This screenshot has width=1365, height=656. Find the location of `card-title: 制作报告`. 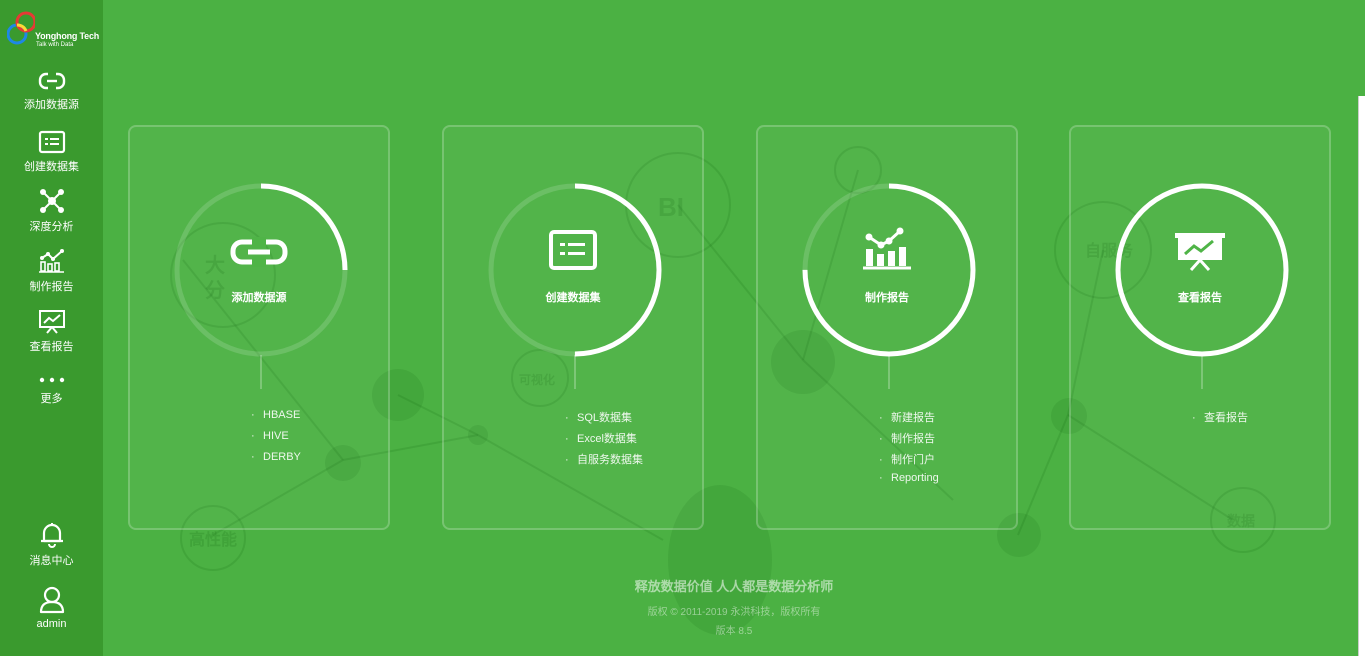

card-title: 制作报告 is located at coordinates (887, 298).